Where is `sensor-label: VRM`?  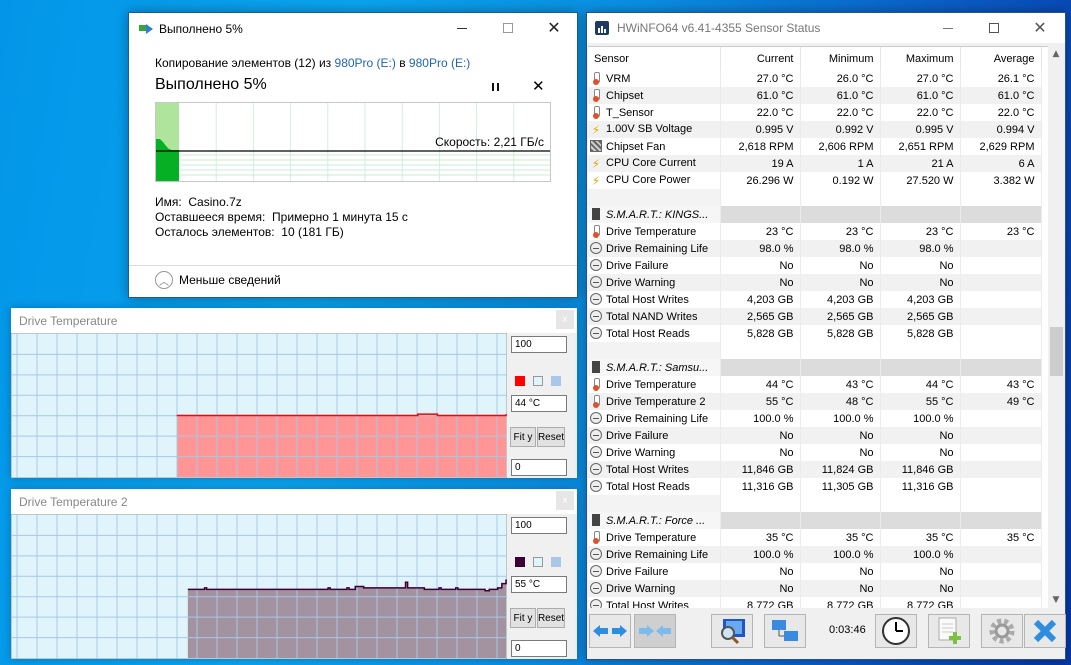
sensor-label: VRM is located at coordinates (618, 79).